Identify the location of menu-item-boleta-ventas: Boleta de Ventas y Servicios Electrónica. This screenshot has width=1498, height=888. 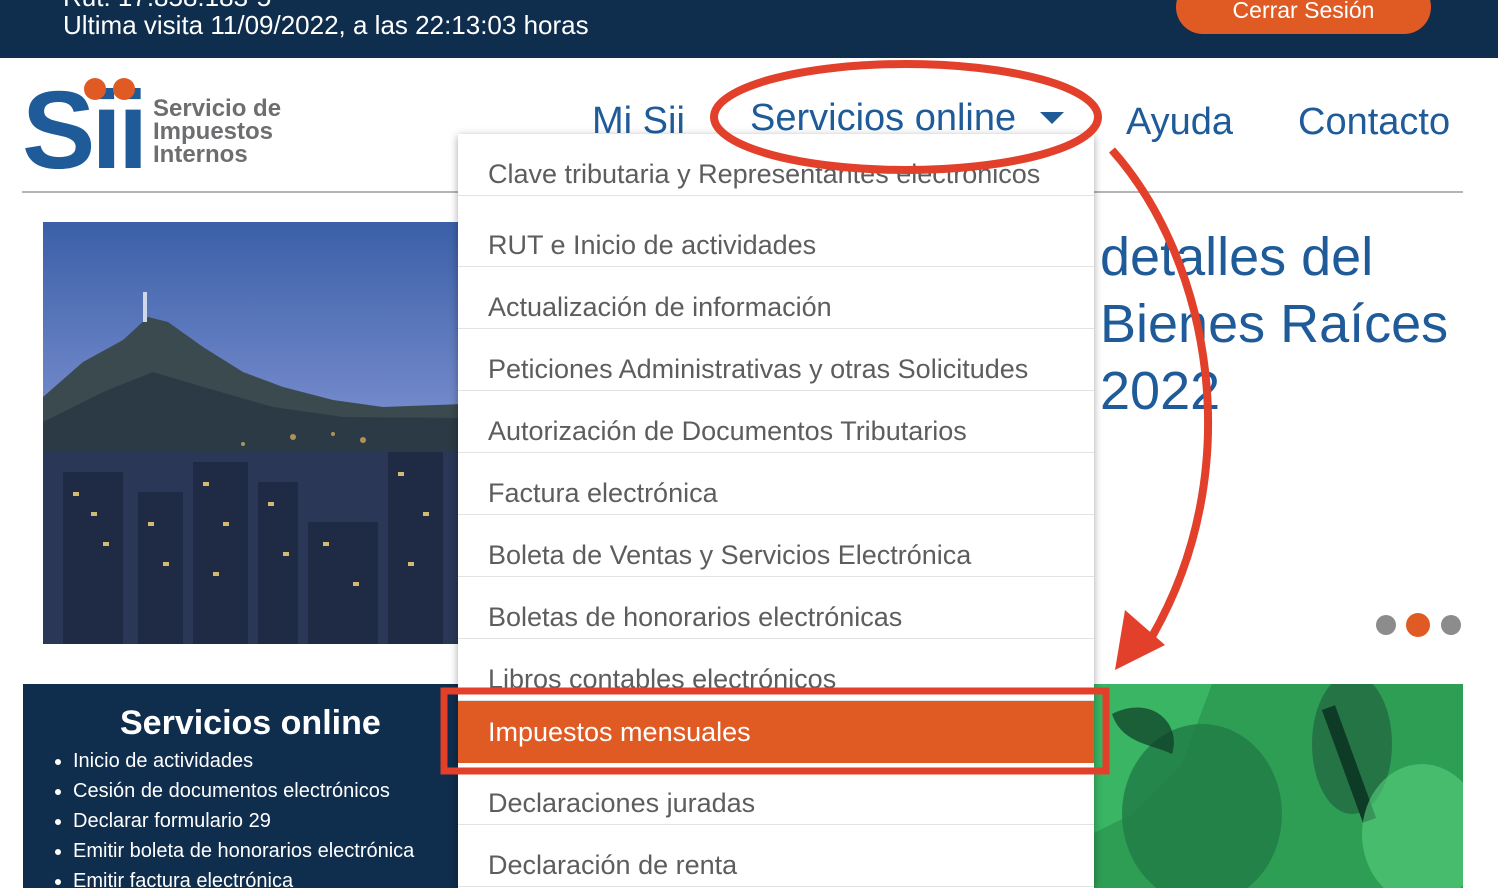
(776, 546).